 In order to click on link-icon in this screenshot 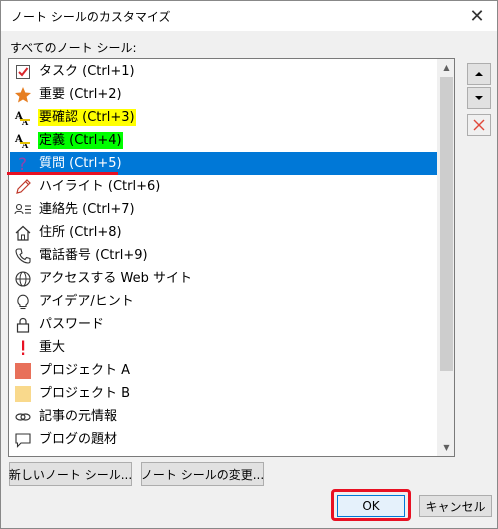, I will do `click(23, 416)`.